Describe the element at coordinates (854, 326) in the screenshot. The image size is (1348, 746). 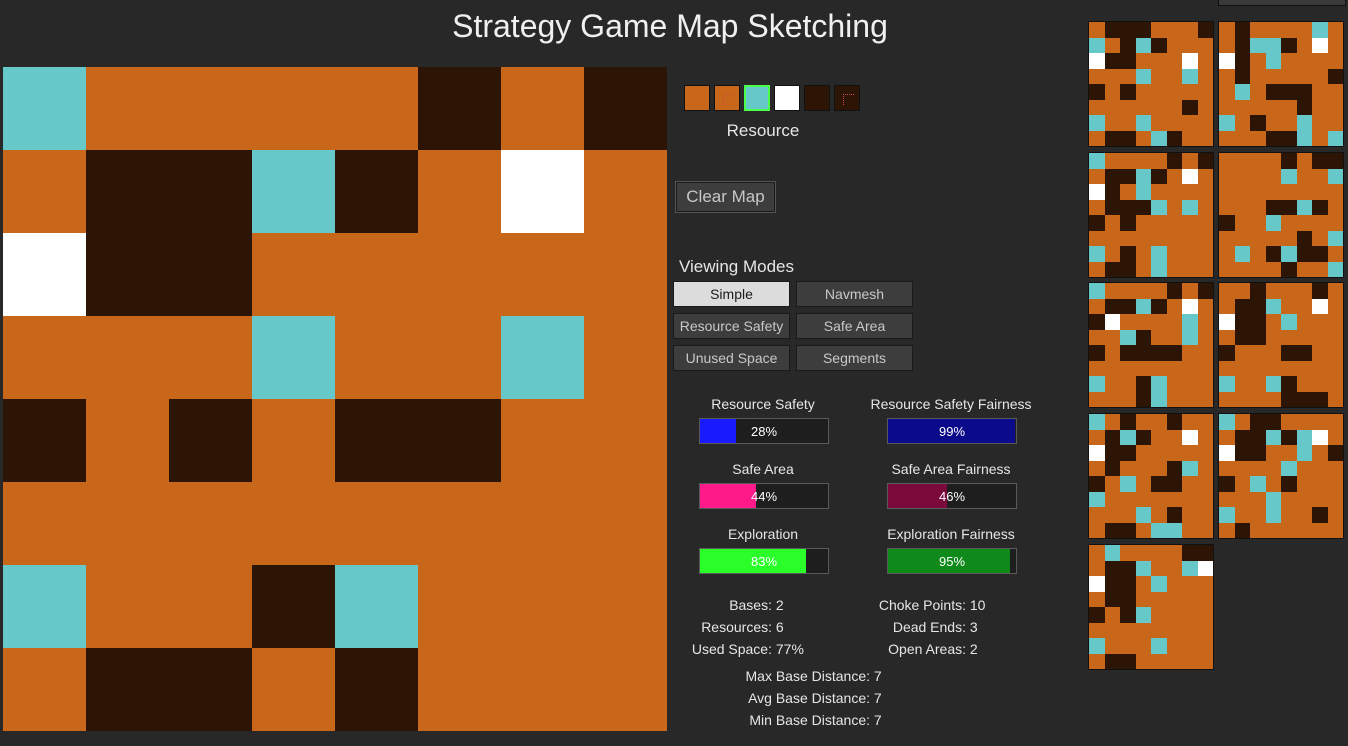
I see `mode-safe-area-button: Safe Area` at that location.